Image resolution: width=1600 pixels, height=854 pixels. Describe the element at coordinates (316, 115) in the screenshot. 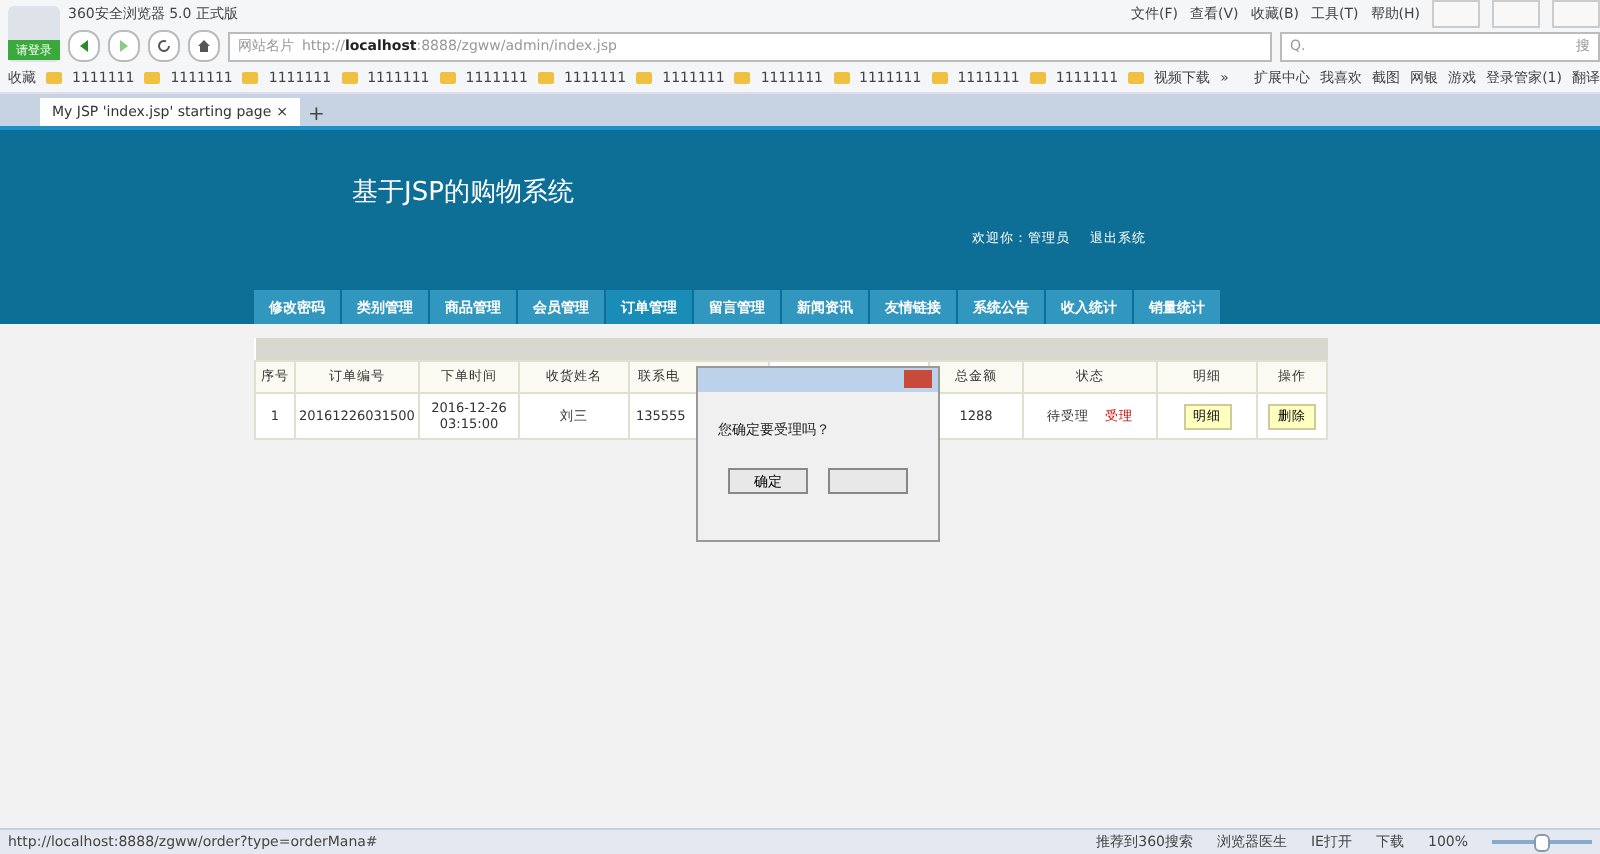

I see `new-tab-button: +` at that location.